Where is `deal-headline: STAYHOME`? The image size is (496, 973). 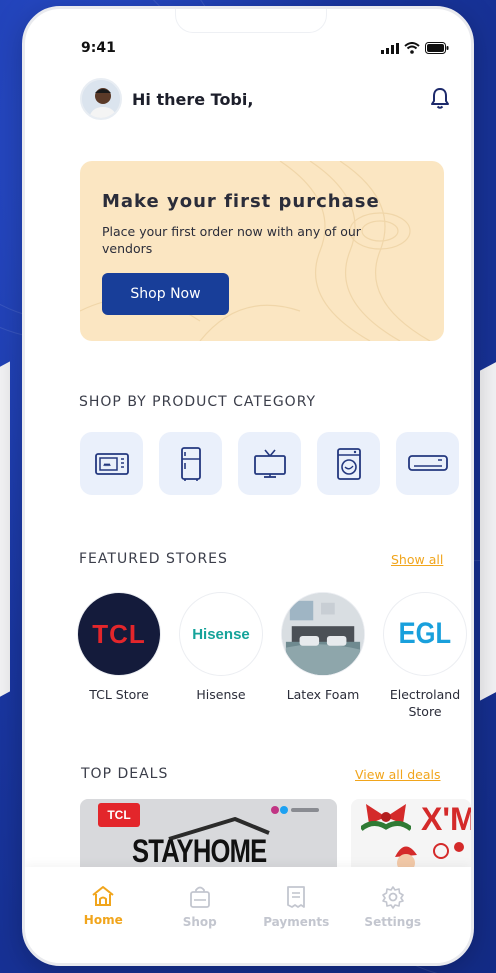
deal-headline: STAYHOME is located at coordinates (199, 851).